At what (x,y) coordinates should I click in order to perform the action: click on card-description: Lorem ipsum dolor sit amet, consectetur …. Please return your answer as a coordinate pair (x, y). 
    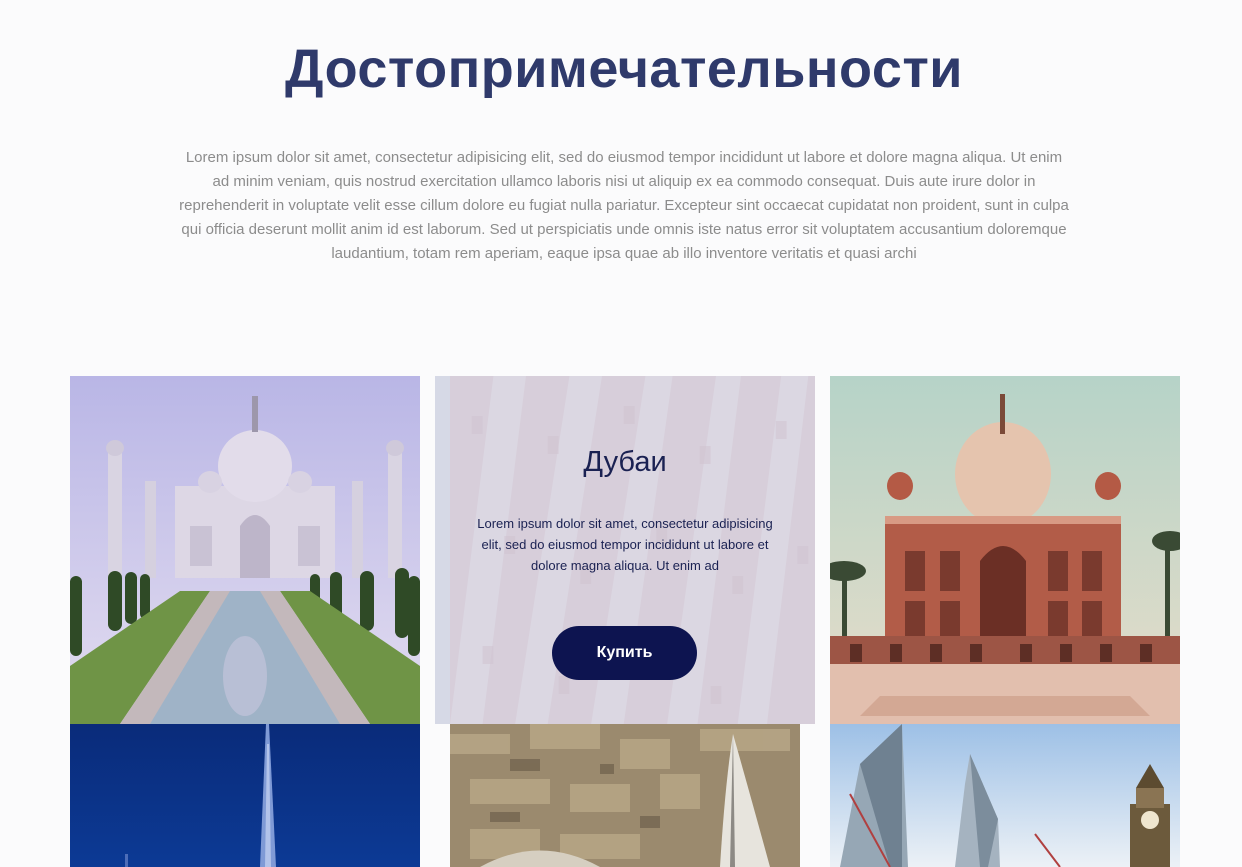
    Looking at the image, I should click on (625, 544).